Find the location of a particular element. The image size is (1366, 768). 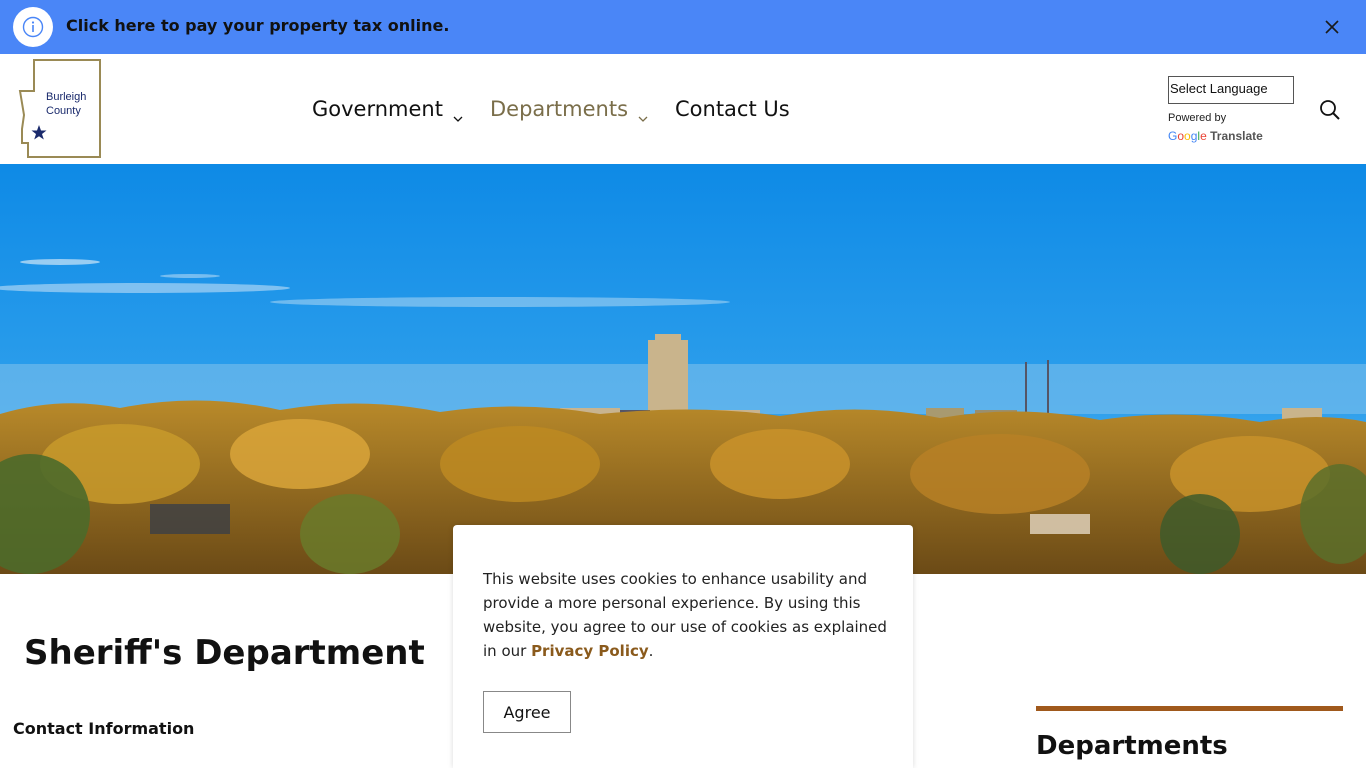

cookie-message-end: . is located at coordinates (651, 651).